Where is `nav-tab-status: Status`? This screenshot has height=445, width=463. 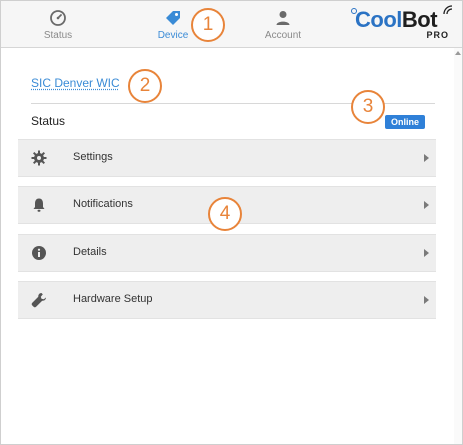
nav-tab-status: Status is located at coordinates (58, 25).